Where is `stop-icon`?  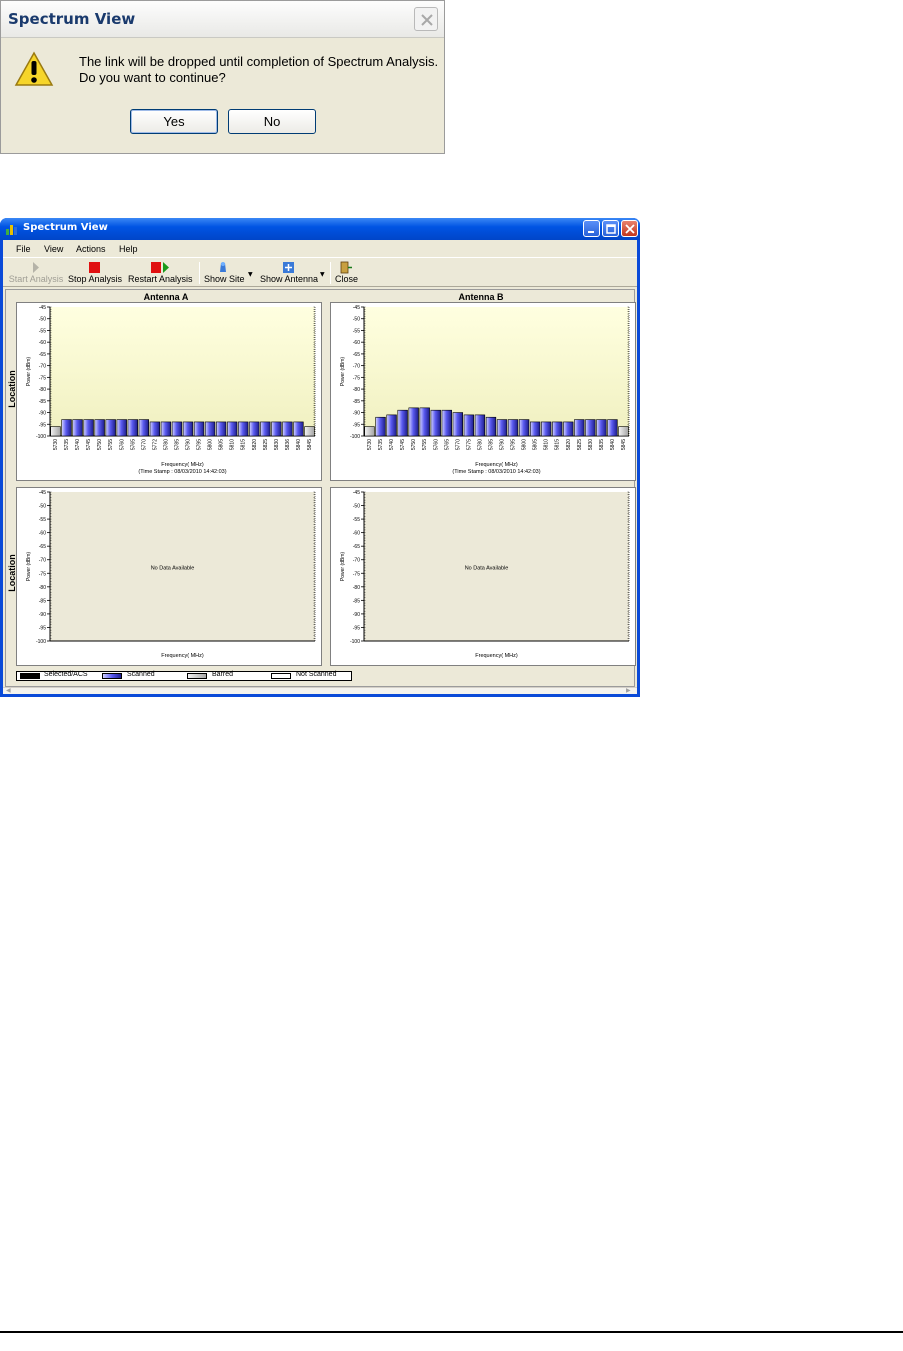 stop-icon is located at coordinates (94, 267).